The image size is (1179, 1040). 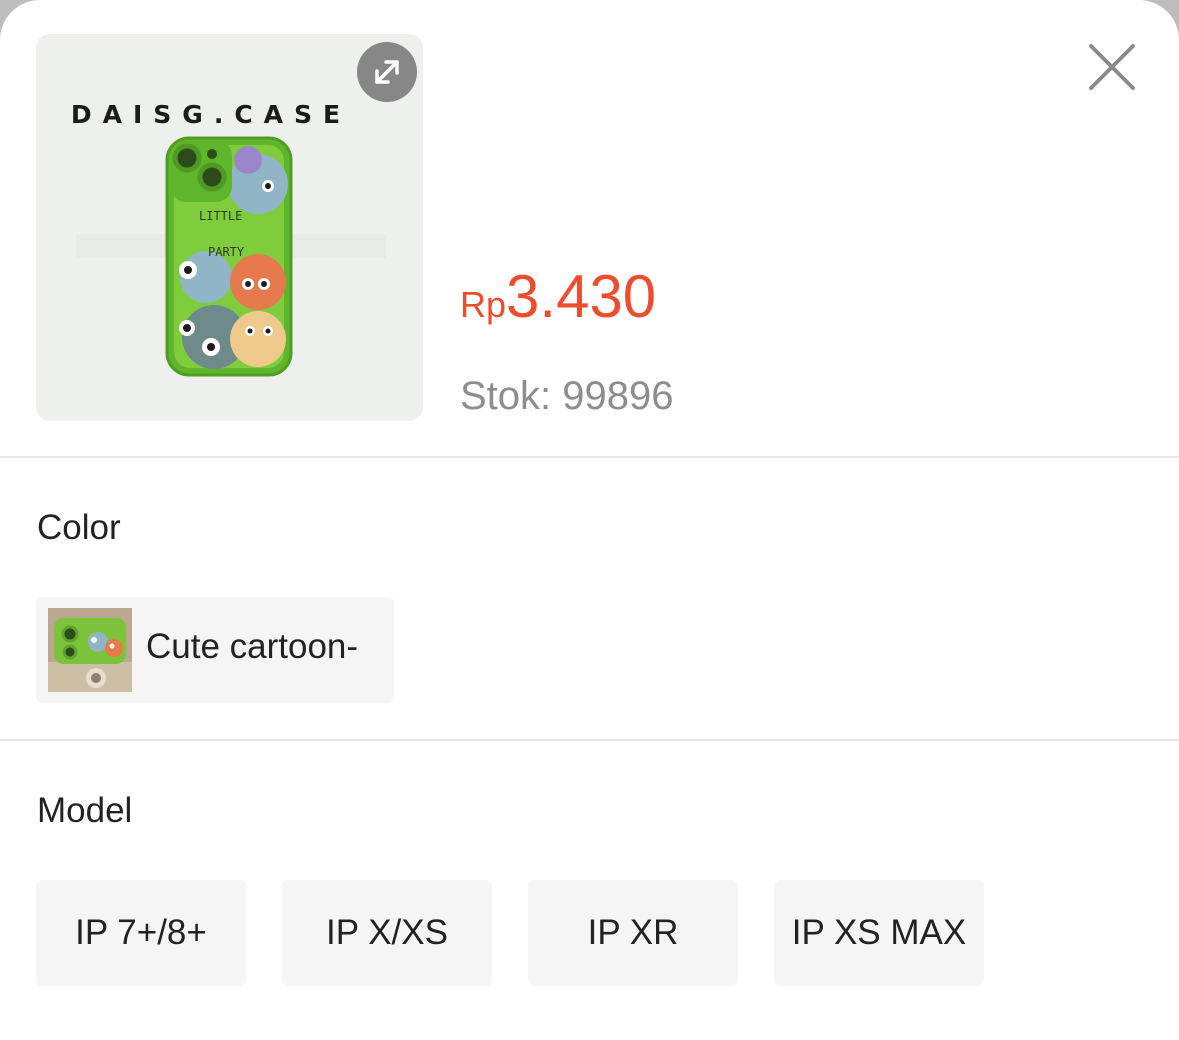 What do you see at coordinates (79, 527) in the screenshot?
I see `color-section-title: Color` at bounding box center [79, 527].